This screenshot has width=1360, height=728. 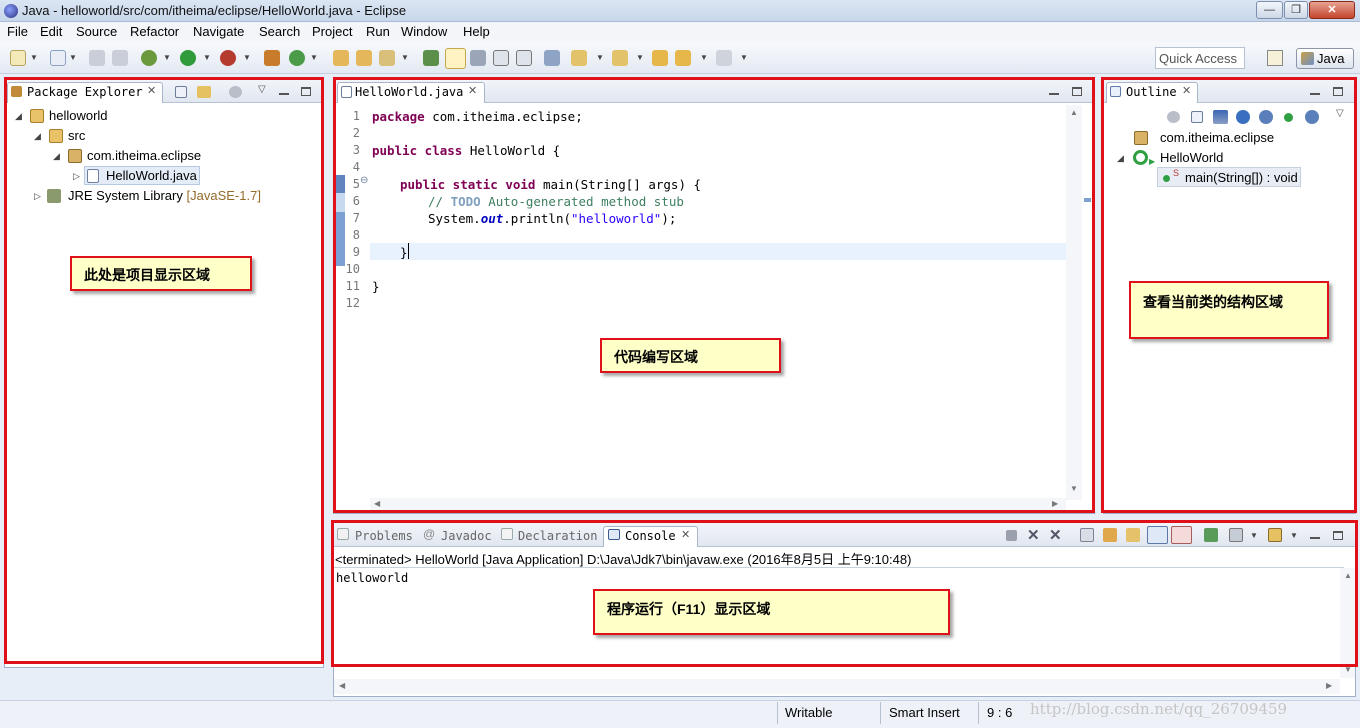 What do you see at coordinates (279, 31) in the screenshot?
I see `menu-search: Search` at bounding box center [279, 31].